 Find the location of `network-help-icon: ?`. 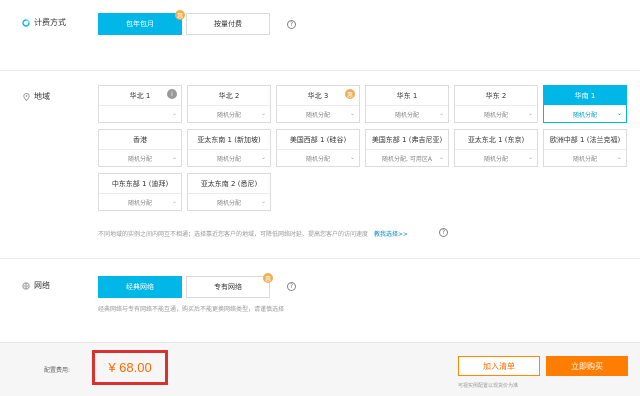

network-help-icon: ? is located at coordinates (291, 286).